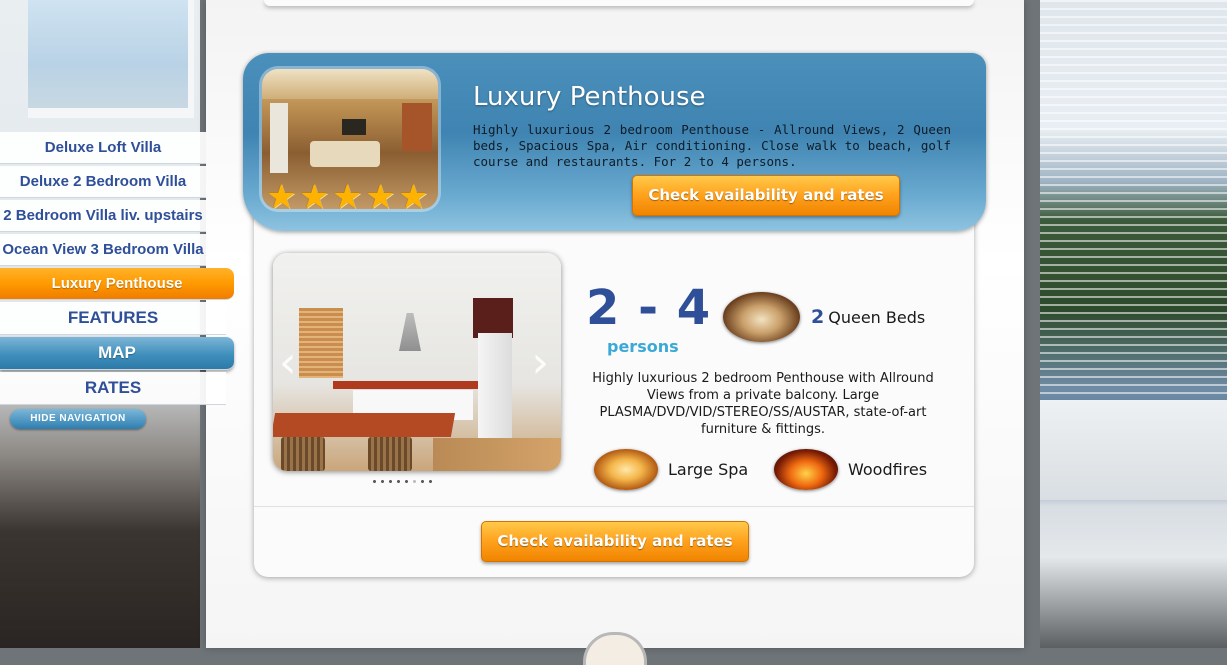 The width and height of the screenshot is (1227, 665). I want to click on gallery-pagination, so click(402, 481).